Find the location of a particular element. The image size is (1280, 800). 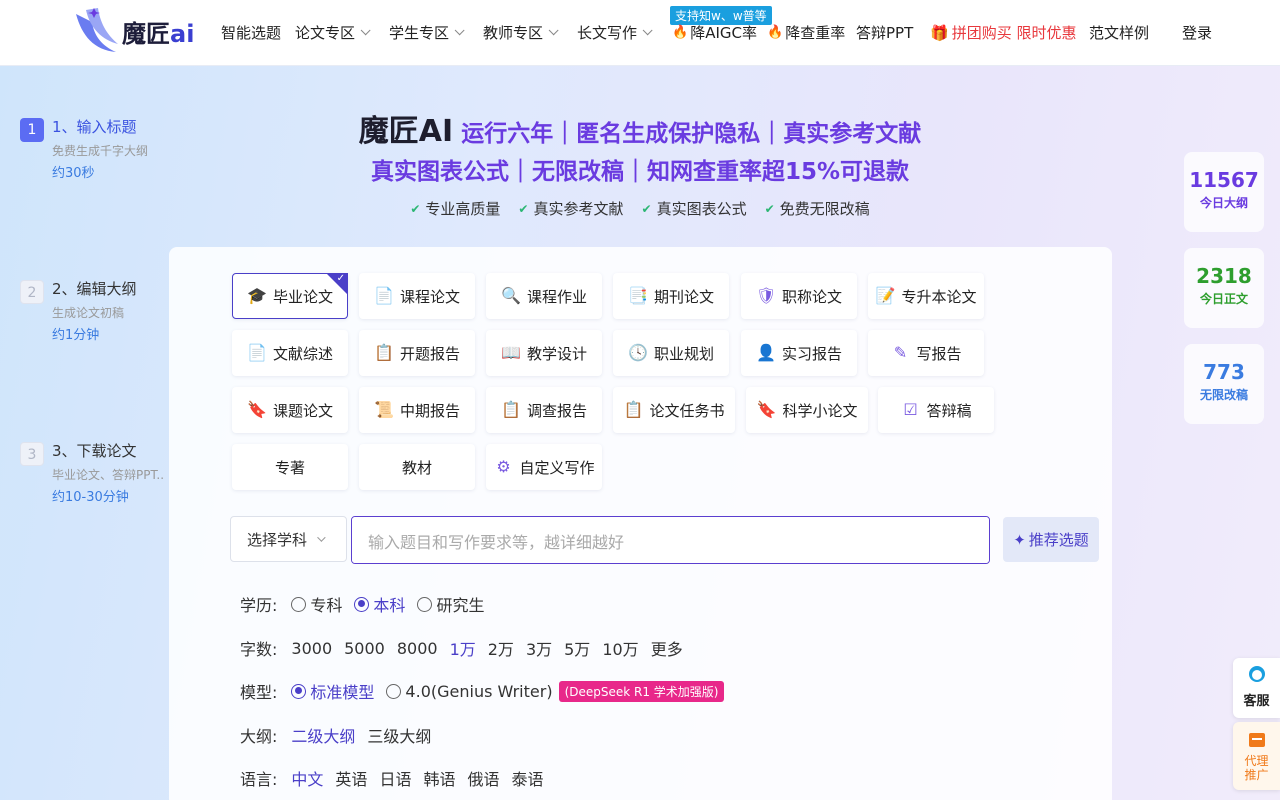

recommend-topic-button: ✦ 推荐选题 is located at coordinates (1051, 539).